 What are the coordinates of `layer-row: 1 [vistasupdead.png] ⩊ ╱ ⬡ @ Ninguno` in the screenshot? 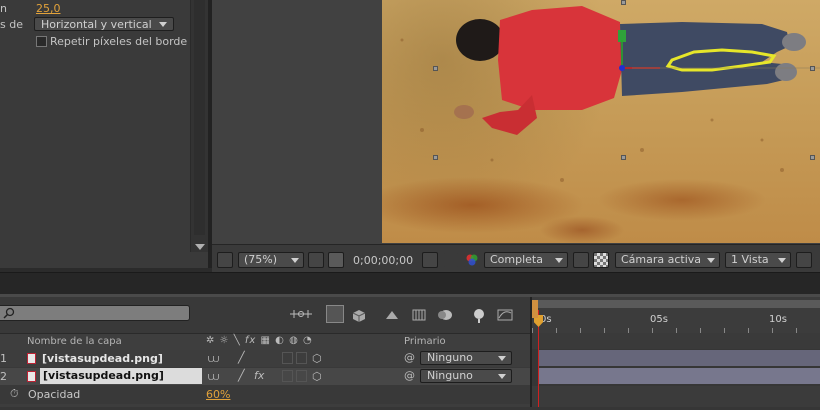 It's located at (265, 358).